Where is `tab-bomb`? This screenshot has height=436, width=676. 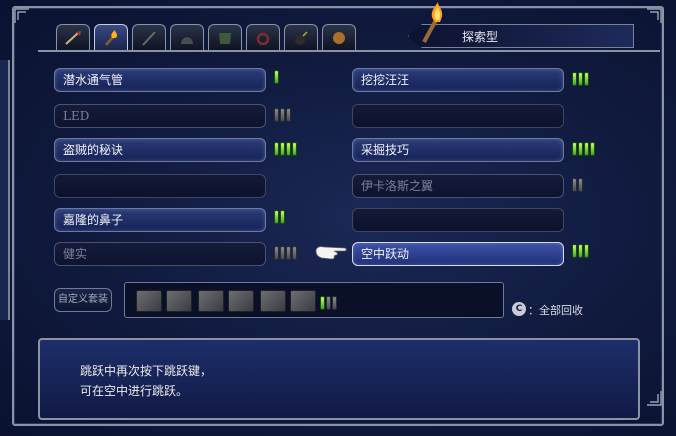
tab-bomb is located at coordinates (301, 37).